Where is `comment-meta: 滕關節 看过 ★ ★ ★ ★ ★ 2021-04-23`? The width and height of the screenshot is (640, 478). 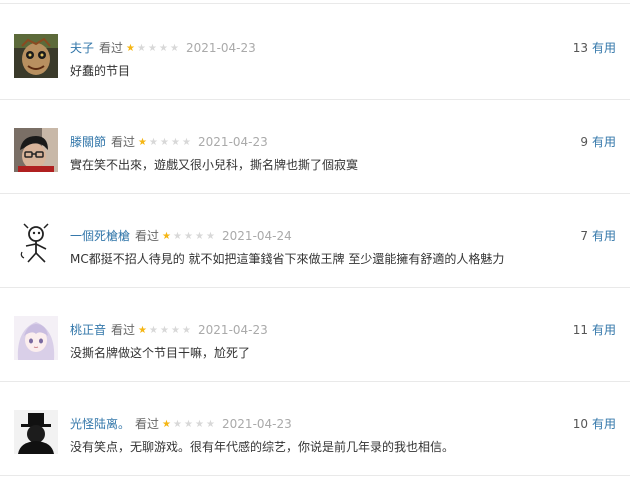 comment-meta: 滕關節 看过 ★ ★ ★ ★ ★ 2021-04-23 is located at coordinates (169, 142).